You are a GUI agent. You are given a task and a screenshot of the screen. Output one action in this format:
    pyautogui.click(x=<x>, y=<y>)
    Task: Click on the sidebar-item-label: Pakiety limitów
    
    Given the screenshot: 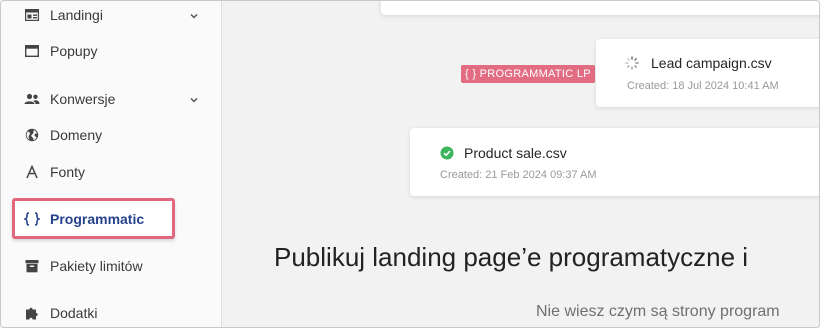 What is the action you would take?
    pyautogui.click(x=96, y=266)
    